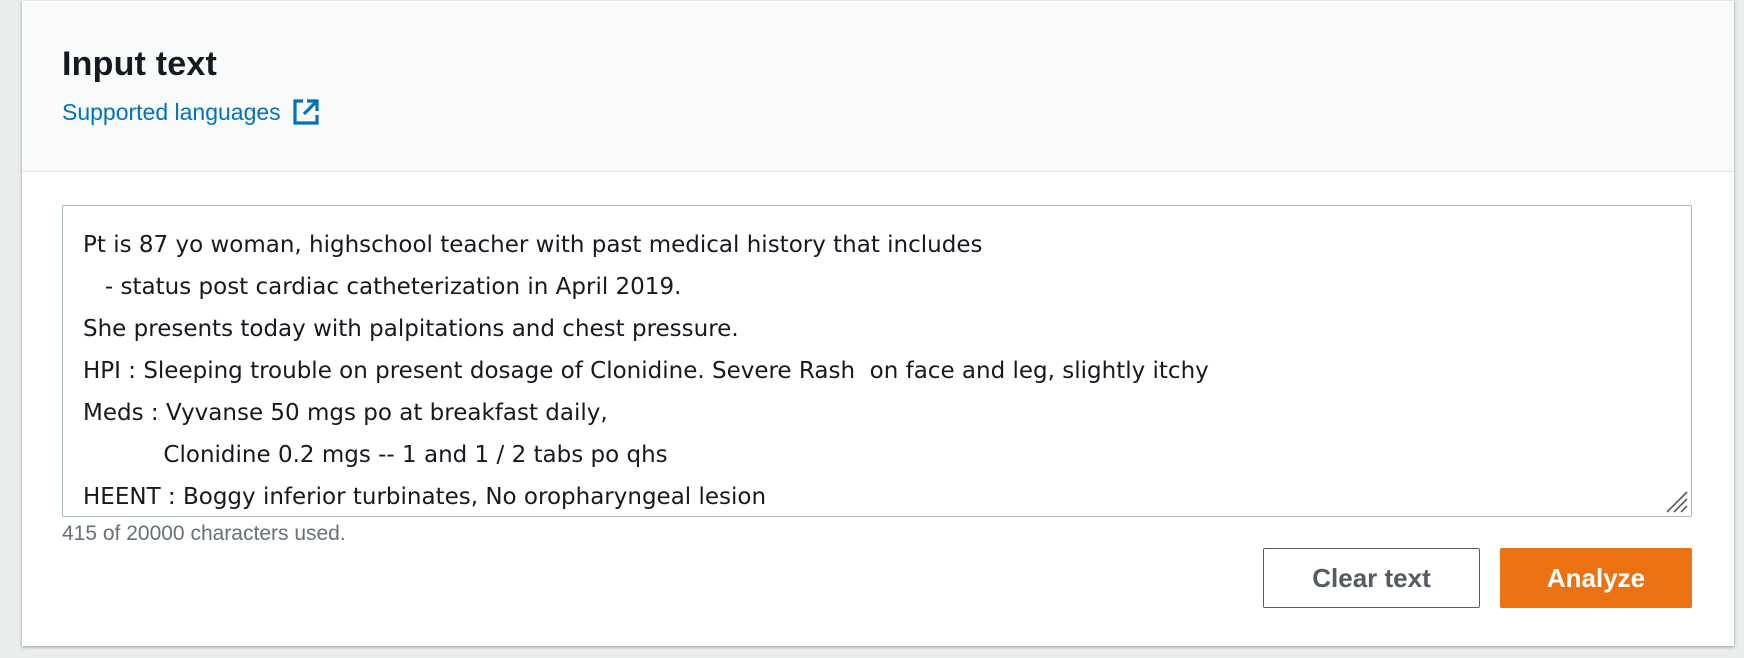  Describe the element at coordinates (1675, 500) in the screenshot. I see `resize-handle-icon` at that location.